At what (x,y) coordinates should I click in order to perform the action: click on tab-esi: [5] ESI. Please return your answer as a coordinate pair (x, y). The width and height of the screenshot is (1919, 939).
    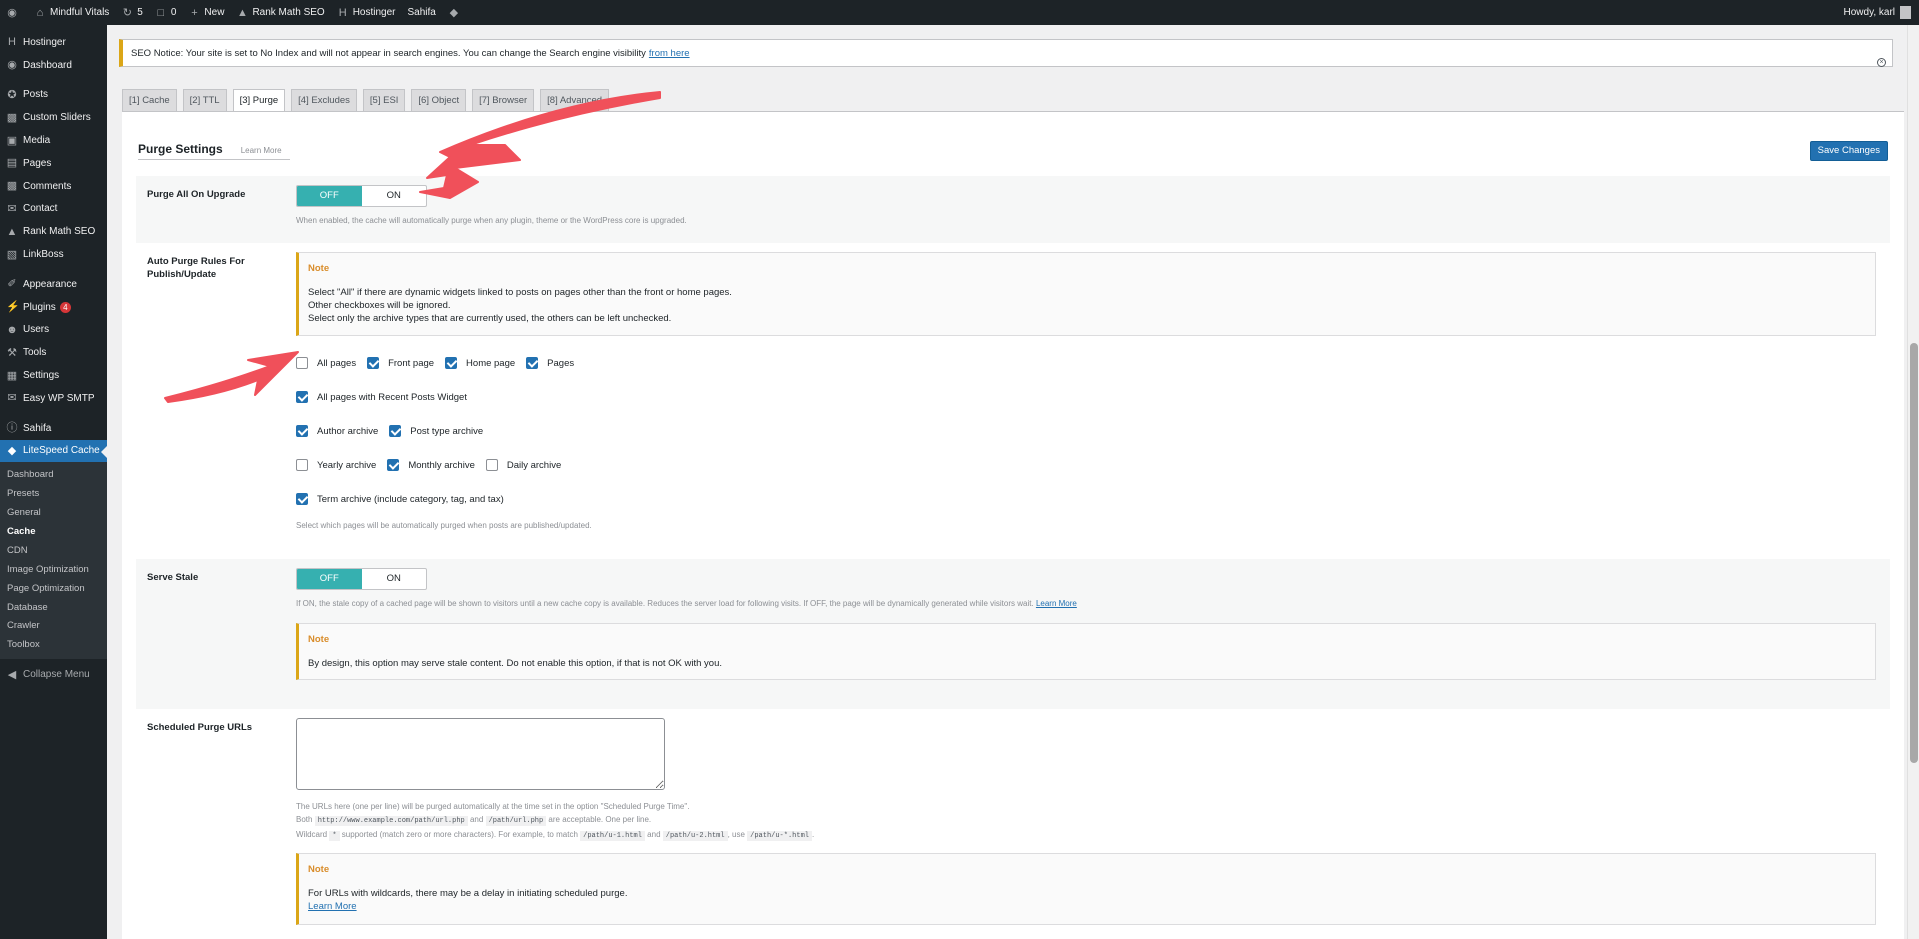
    Looking at the image, I should click on (384, 100).